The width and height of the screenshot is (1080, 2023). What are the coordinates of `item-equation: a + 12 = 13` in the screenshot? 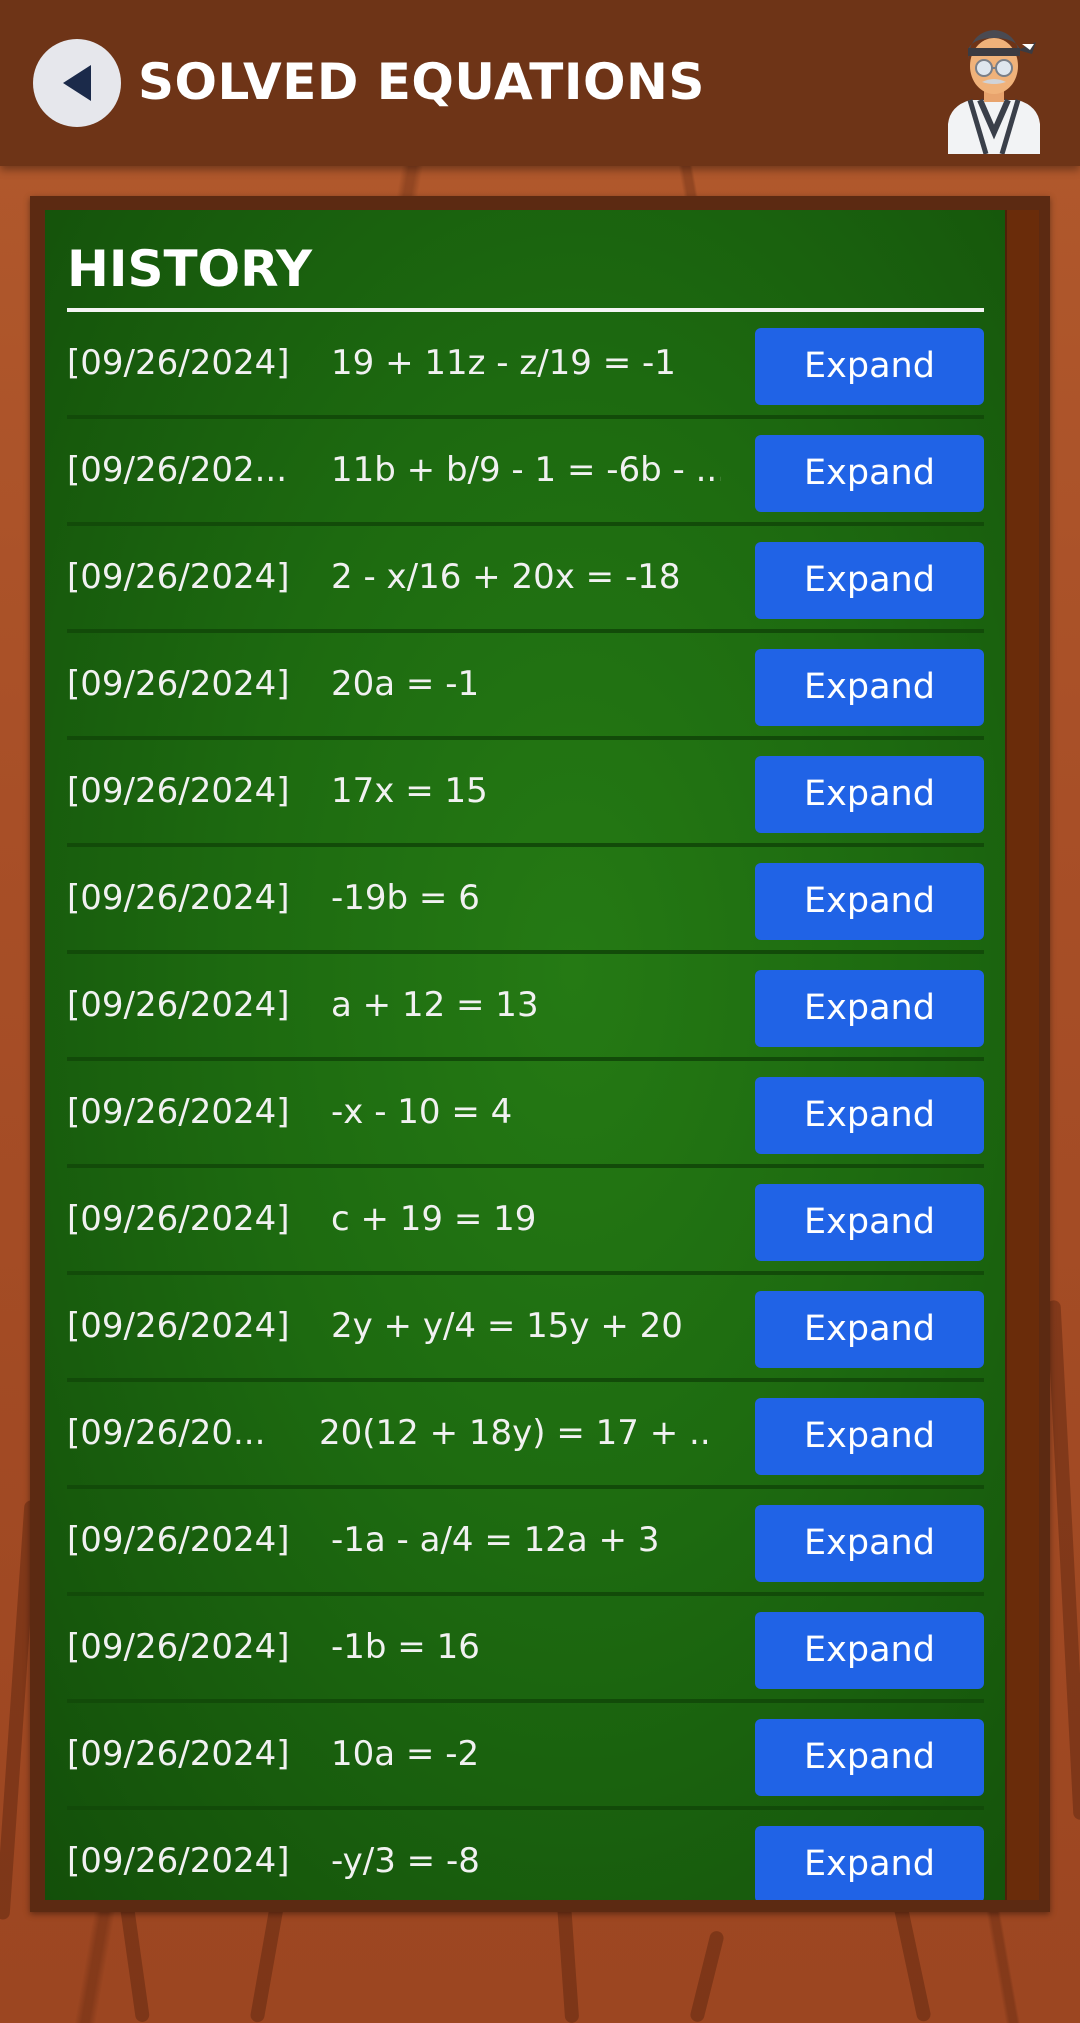 It's located at (435, 1005).